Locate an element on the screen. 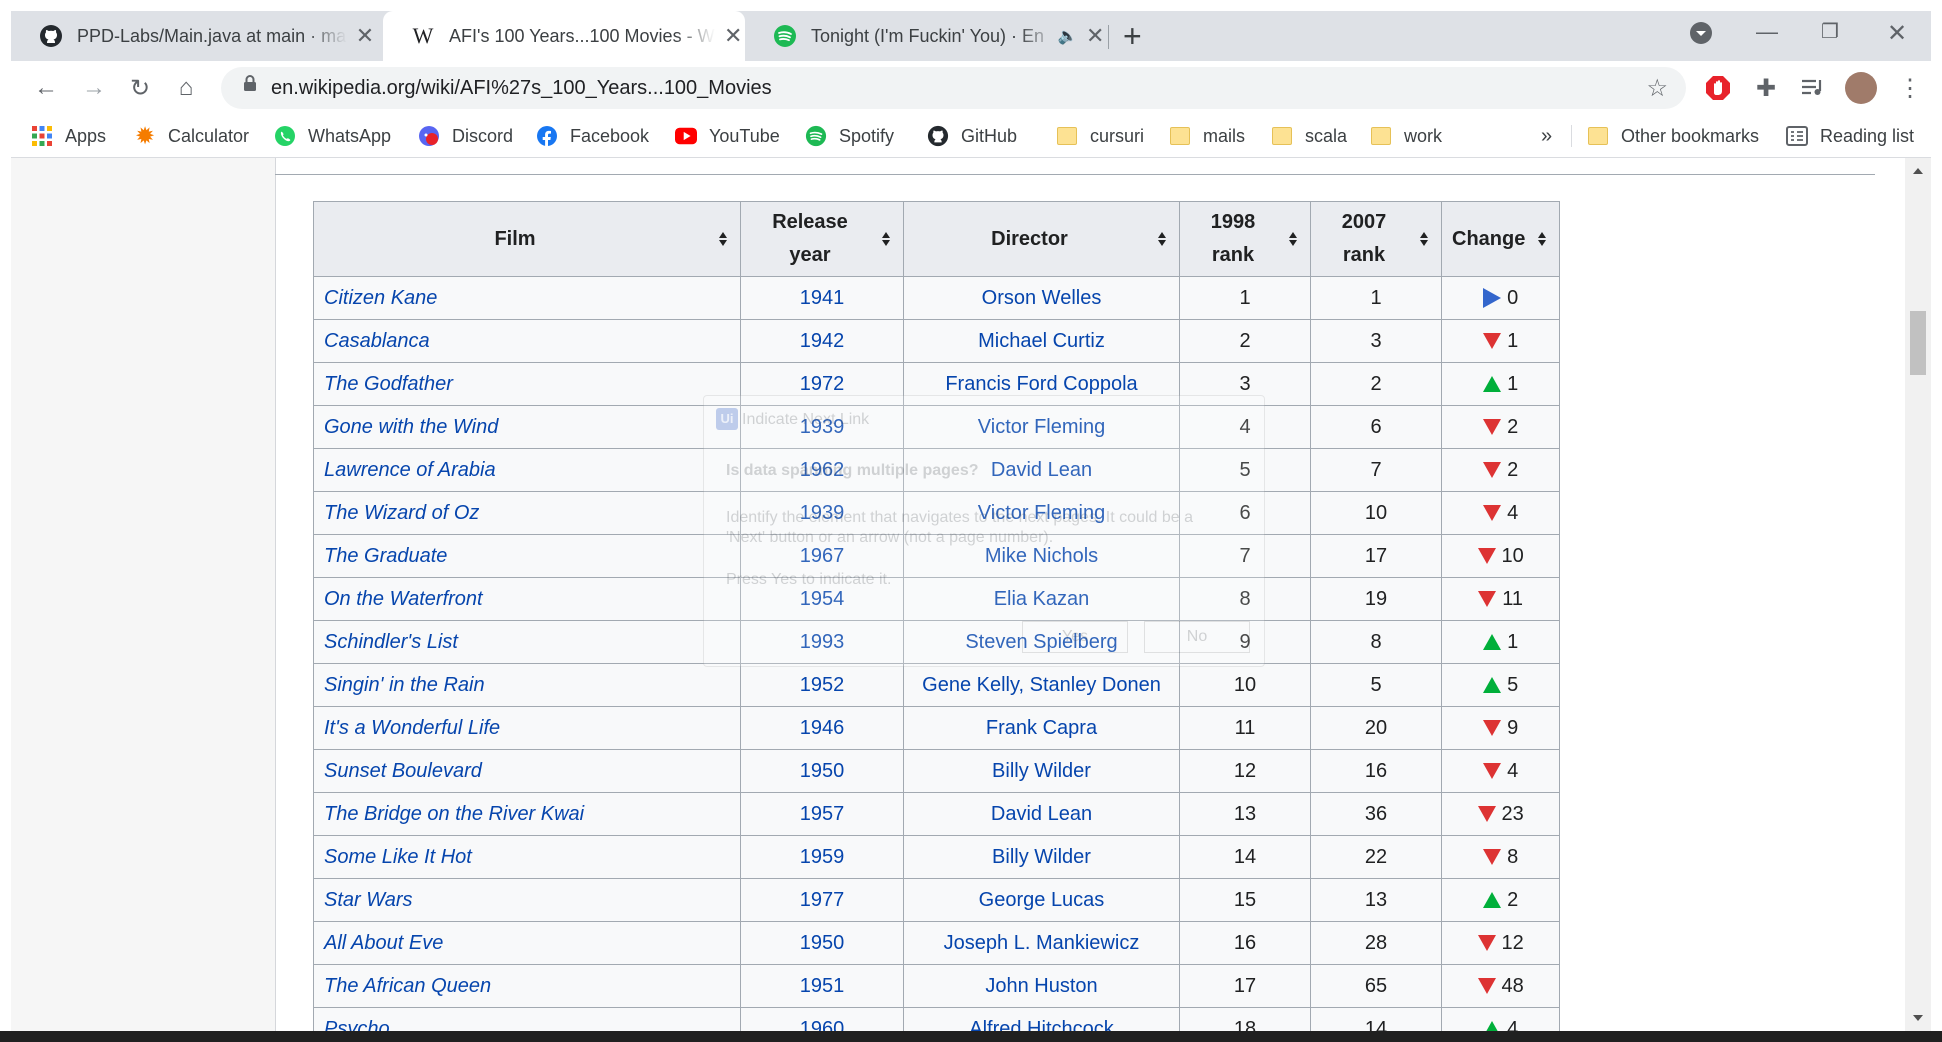  director-link: Joseph L. Mankiewicz is located at coordinates (1041, 943).